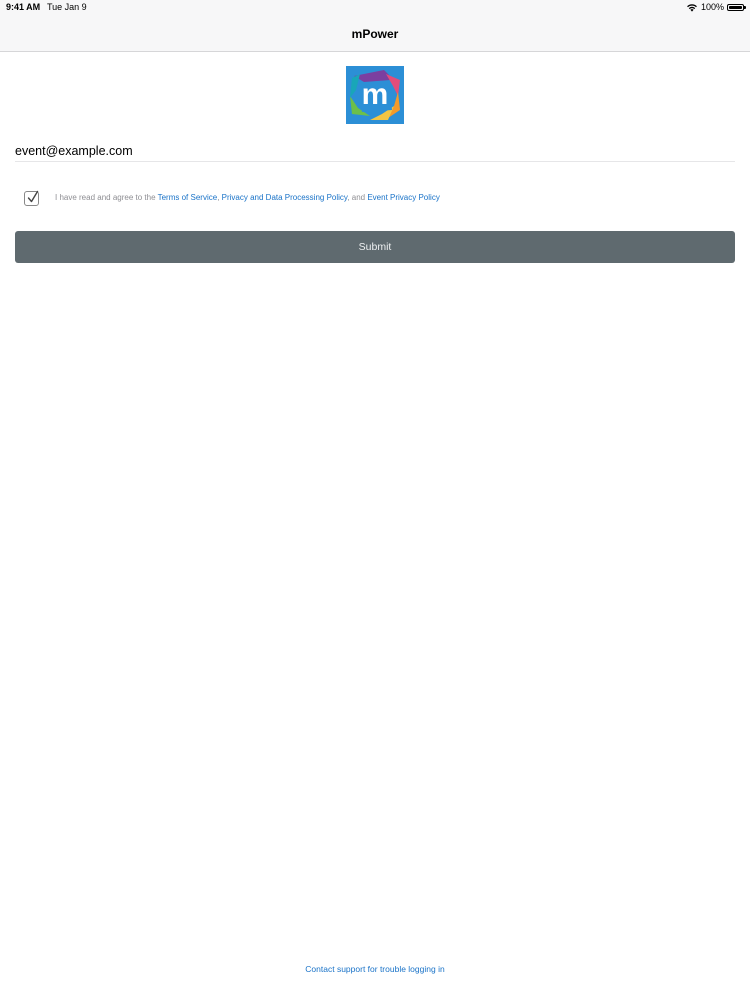  What do you see at coordinates (23, 7) in the screenshot?
I see `status-time: 9:41 AM` at bounding box center [23, 7].